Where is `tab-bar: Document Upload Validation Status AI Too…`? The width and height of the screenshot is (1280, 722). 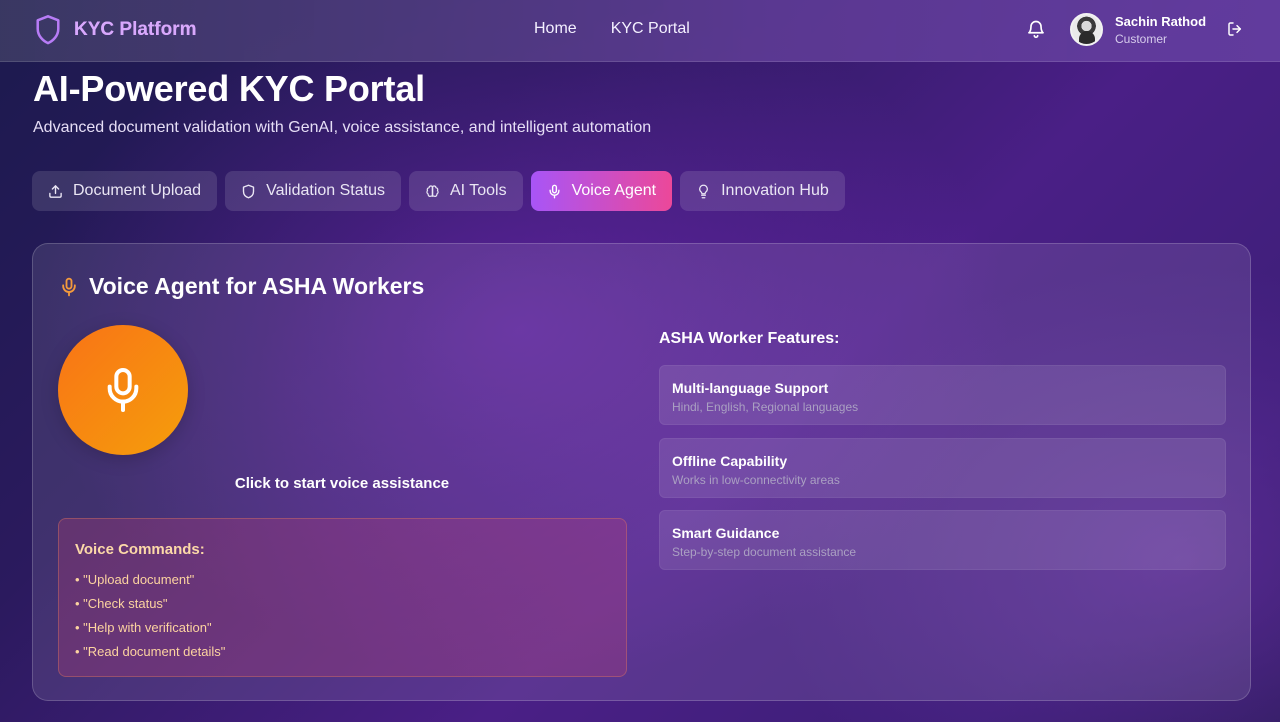 tab-bar: Document Upload Validation Status AI Too… is located at coordinates (438, 191).